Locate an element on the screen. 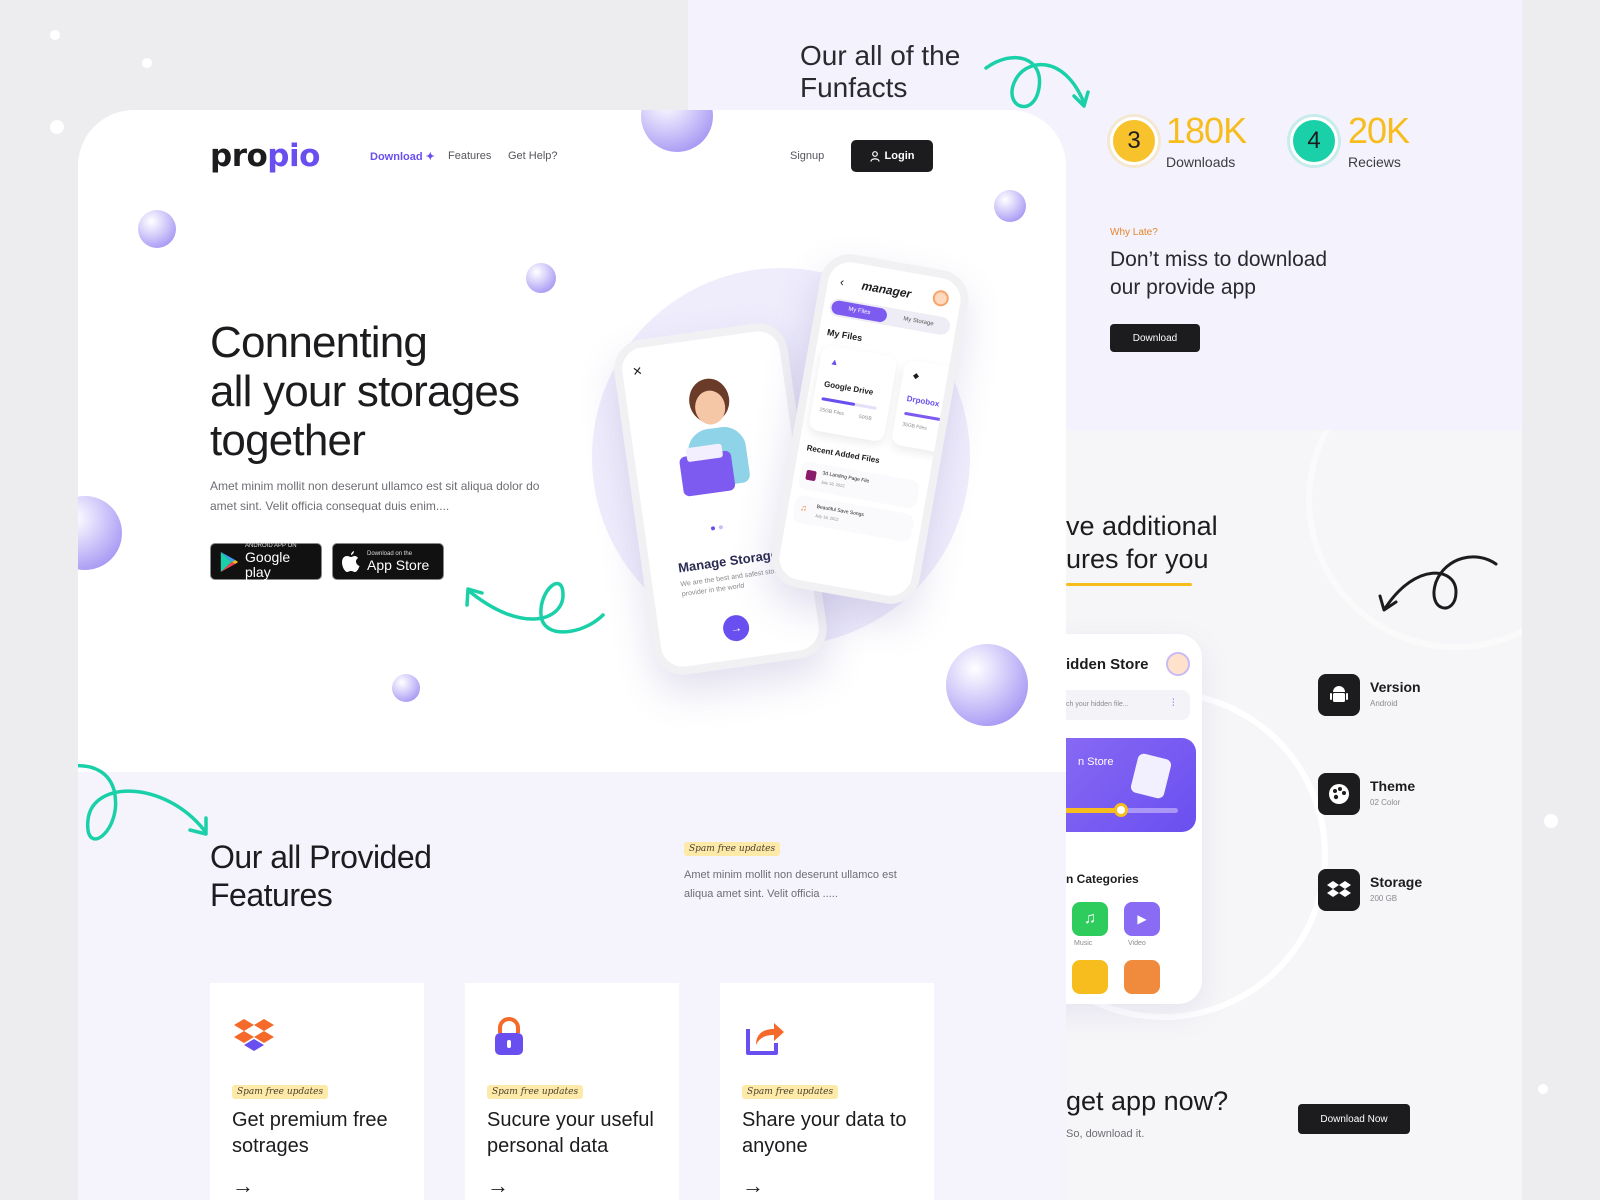 The image size is (1600, 1200). back-arrow-icon: ‹ is located at coordinates (842, 282).